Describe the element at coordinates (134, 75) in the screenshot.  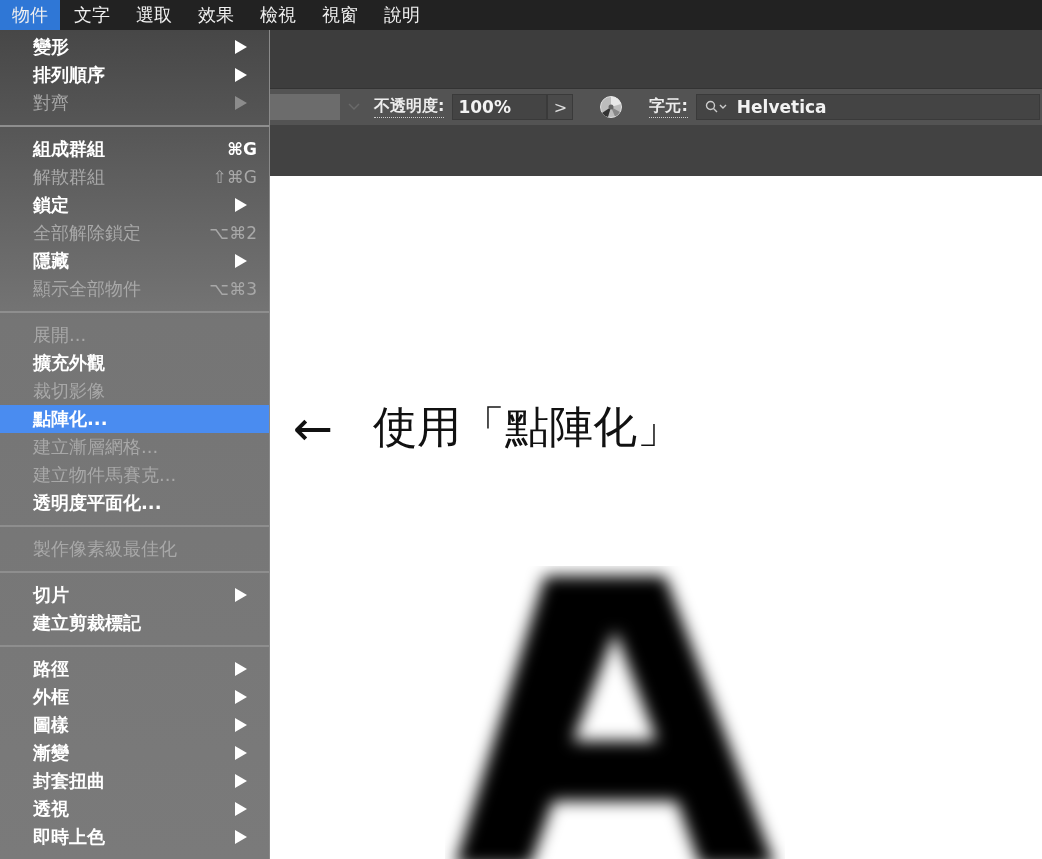
I see `menu-item: 排列順序` at that location.